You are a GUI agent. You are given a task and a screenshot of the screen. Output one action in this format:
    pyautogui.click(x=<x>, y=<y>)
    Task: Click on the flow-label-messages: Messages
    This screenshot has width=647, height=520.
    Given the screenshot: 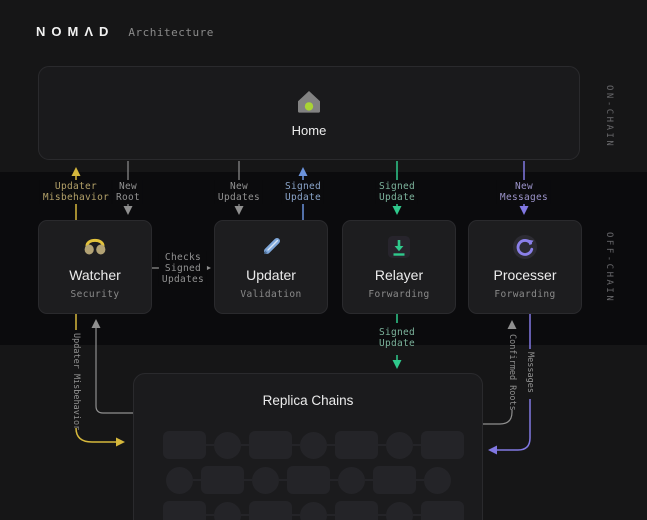 What is the action you would take?
    pyautogui.click(x=530, y=372)
    